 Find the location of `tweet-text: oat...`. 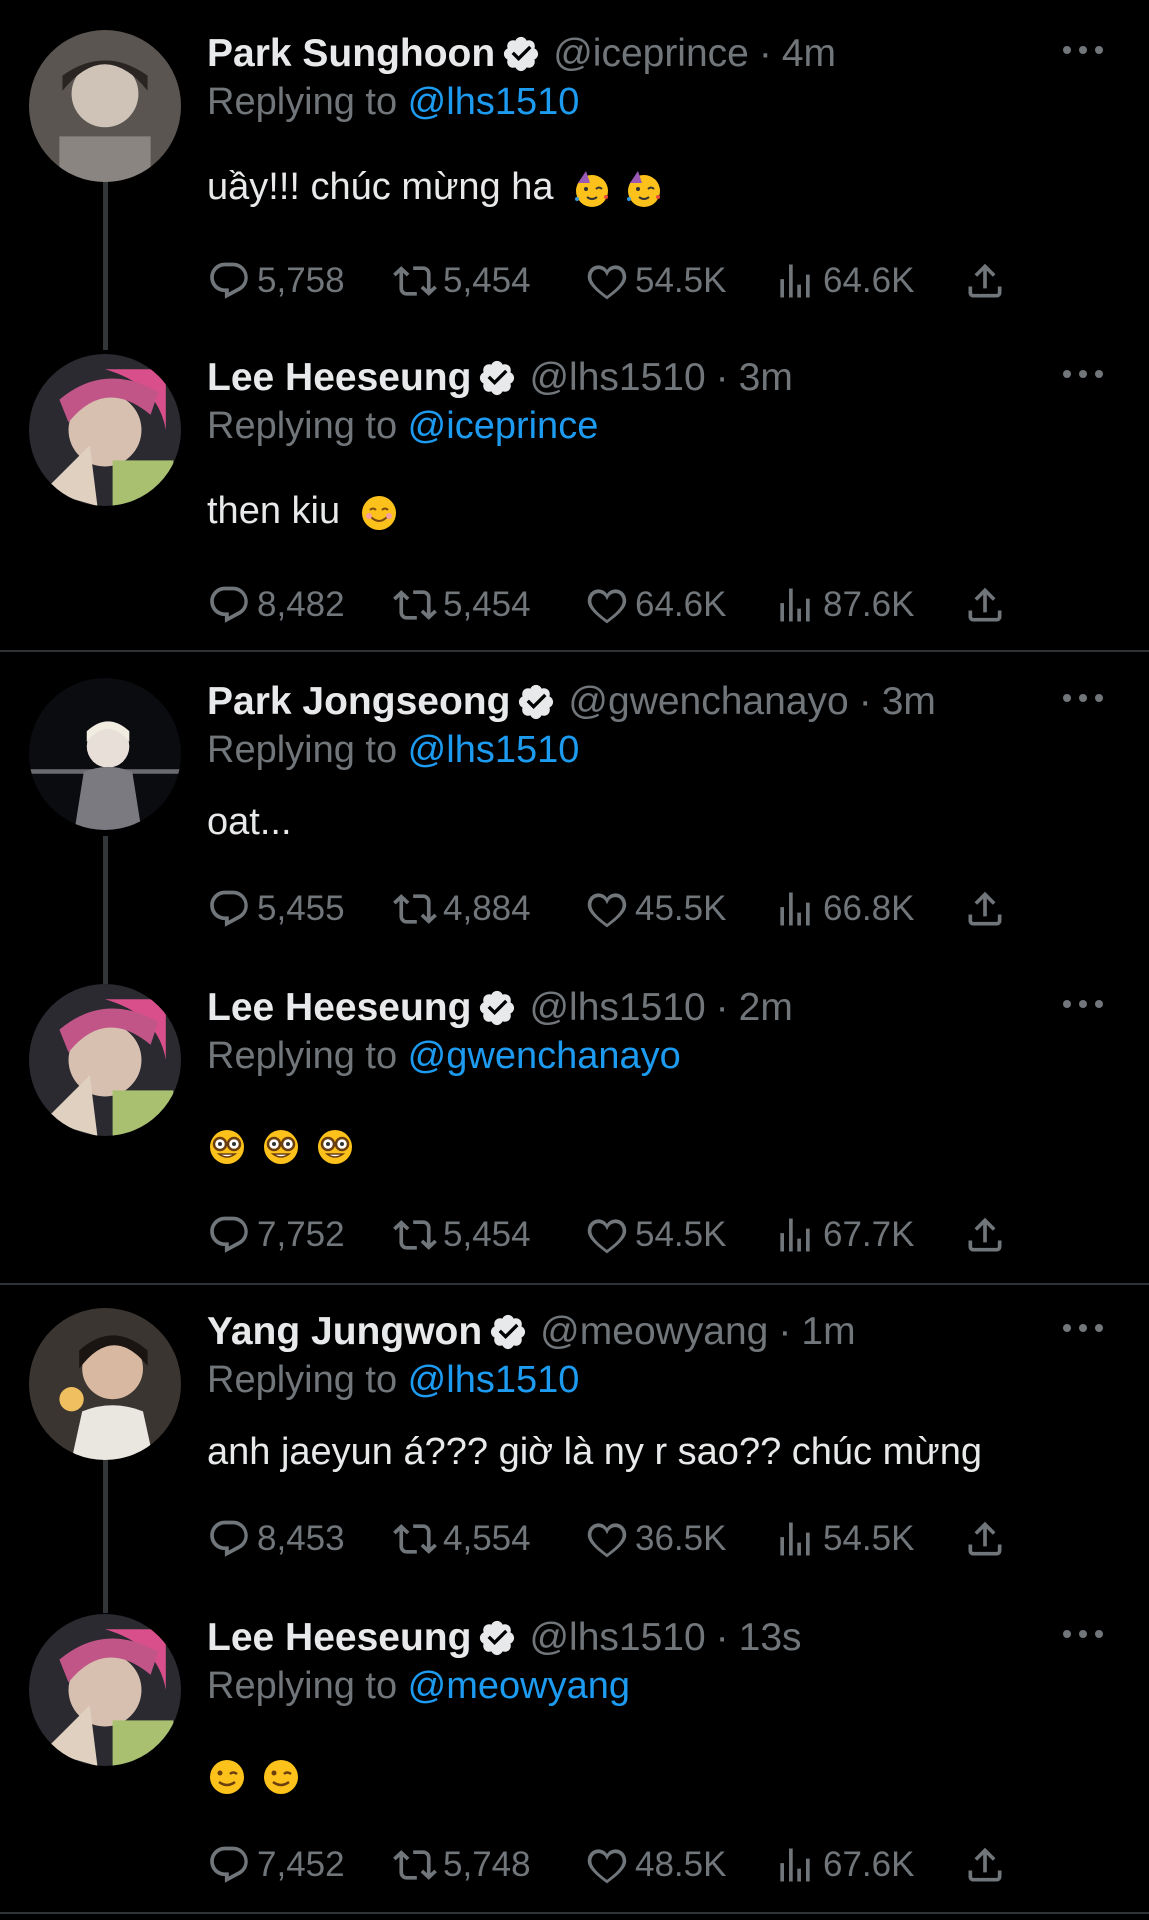

tweet-text: oat... is located at coordinates (249, 822).